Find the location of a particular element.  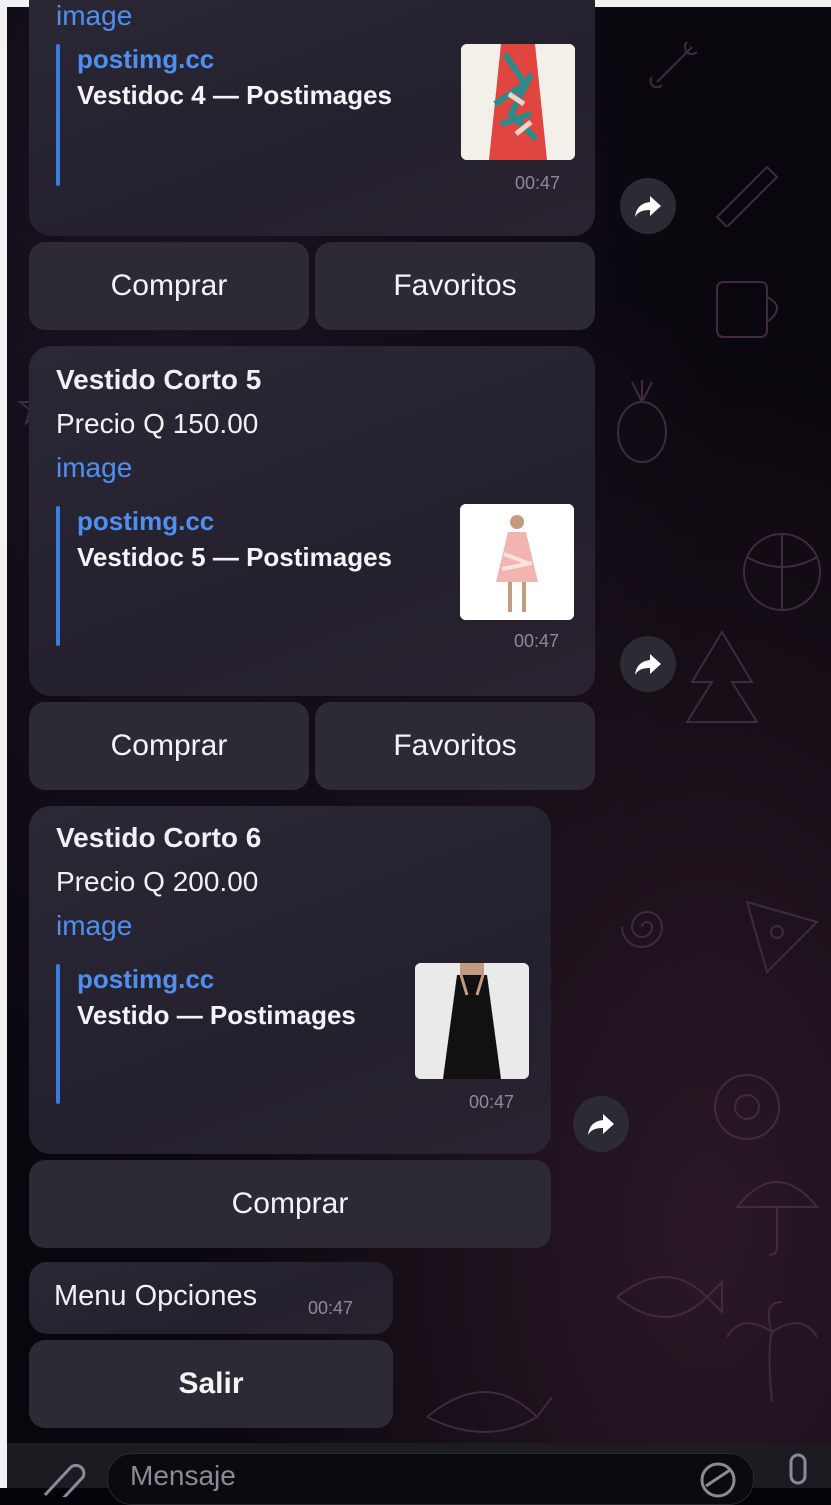

doodle-umbrella-icon is located at coordinates (777, 1218).